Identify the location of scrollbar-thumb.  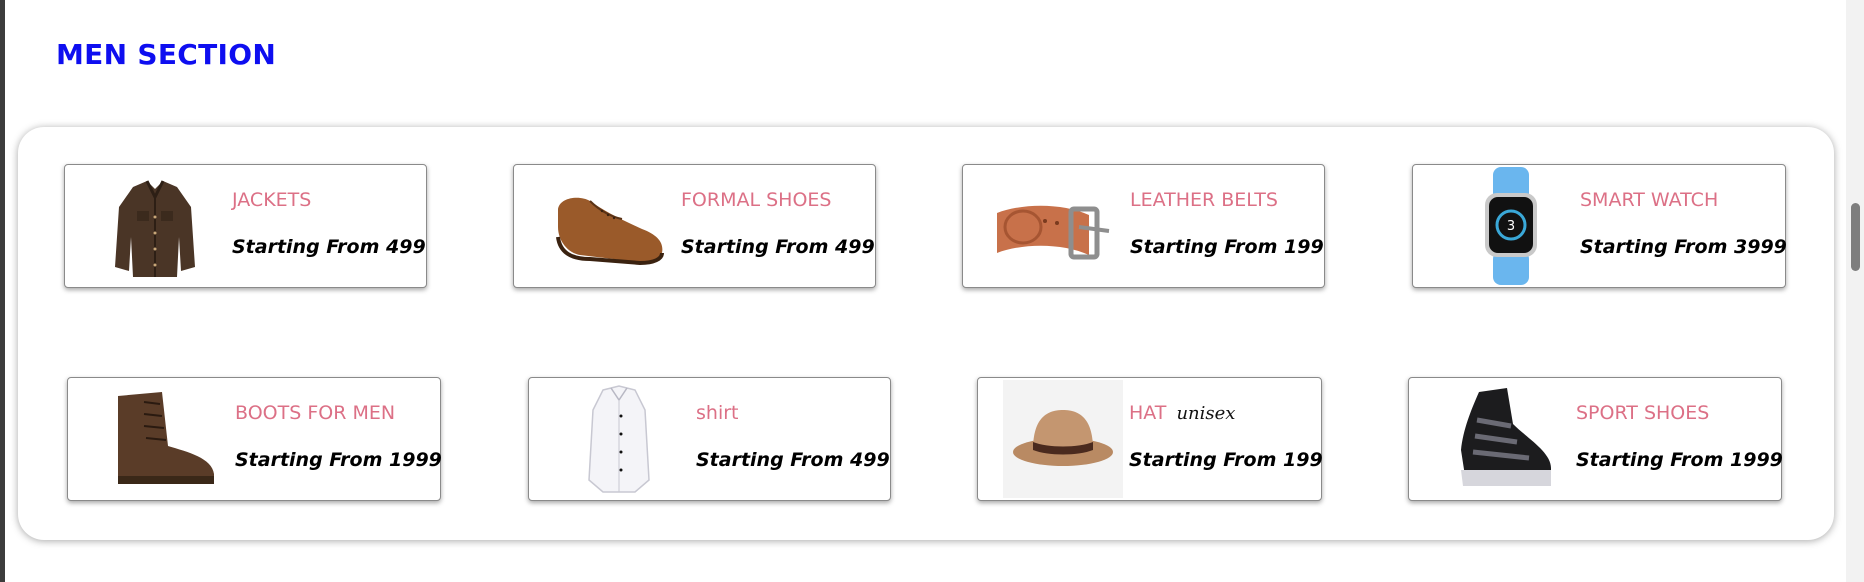
(1855, 237).